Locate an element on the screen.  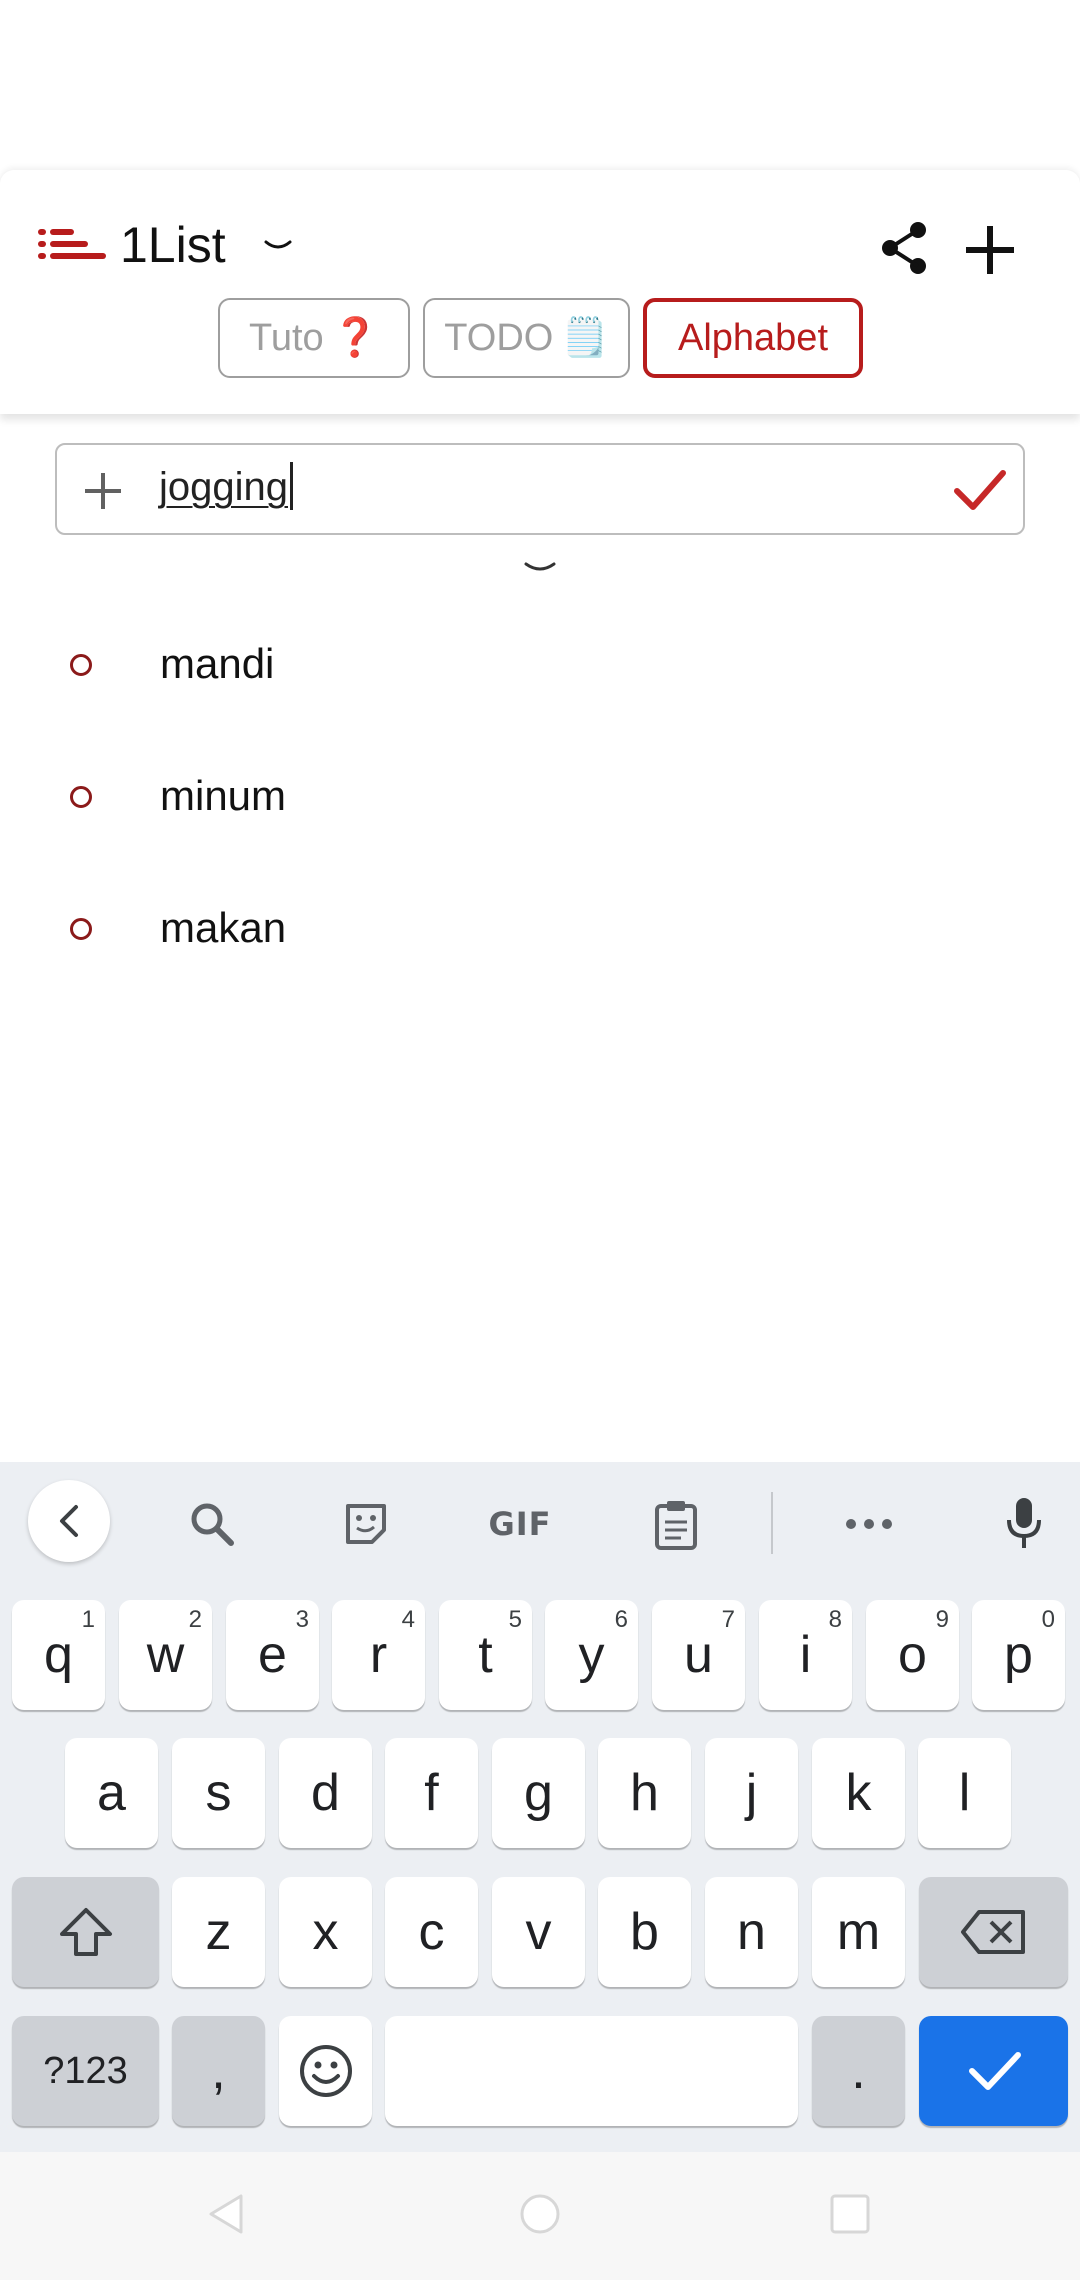
key-h: h is located at coordinates (644, 1793).